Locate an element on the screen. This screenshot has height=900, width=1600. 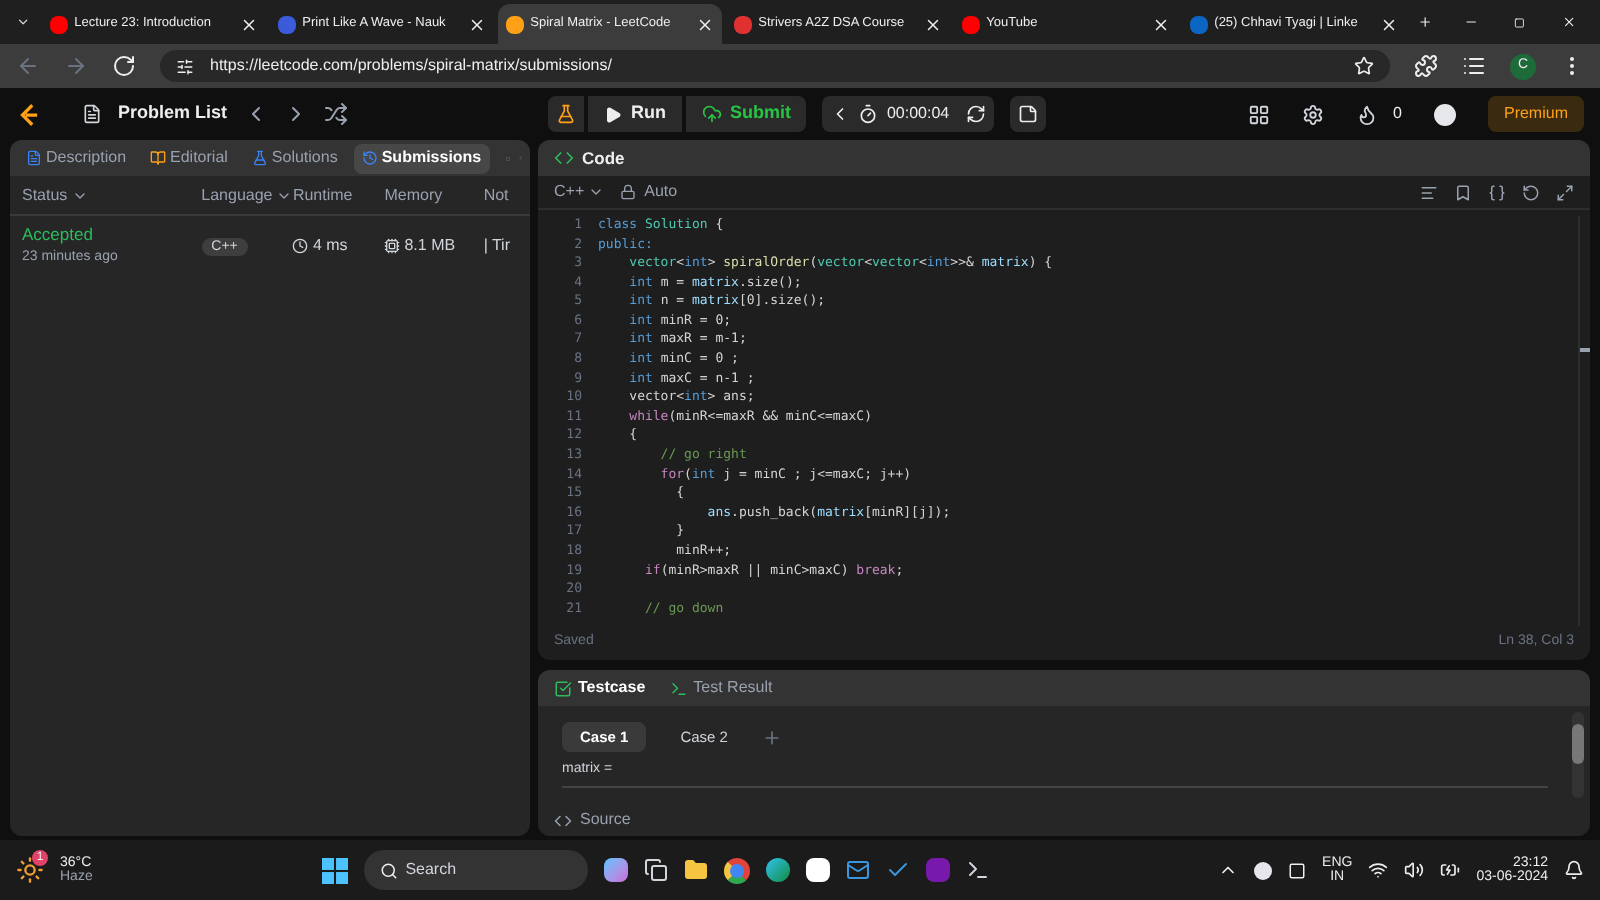
streak-count: 0 is located at coordinates (1397, 114).